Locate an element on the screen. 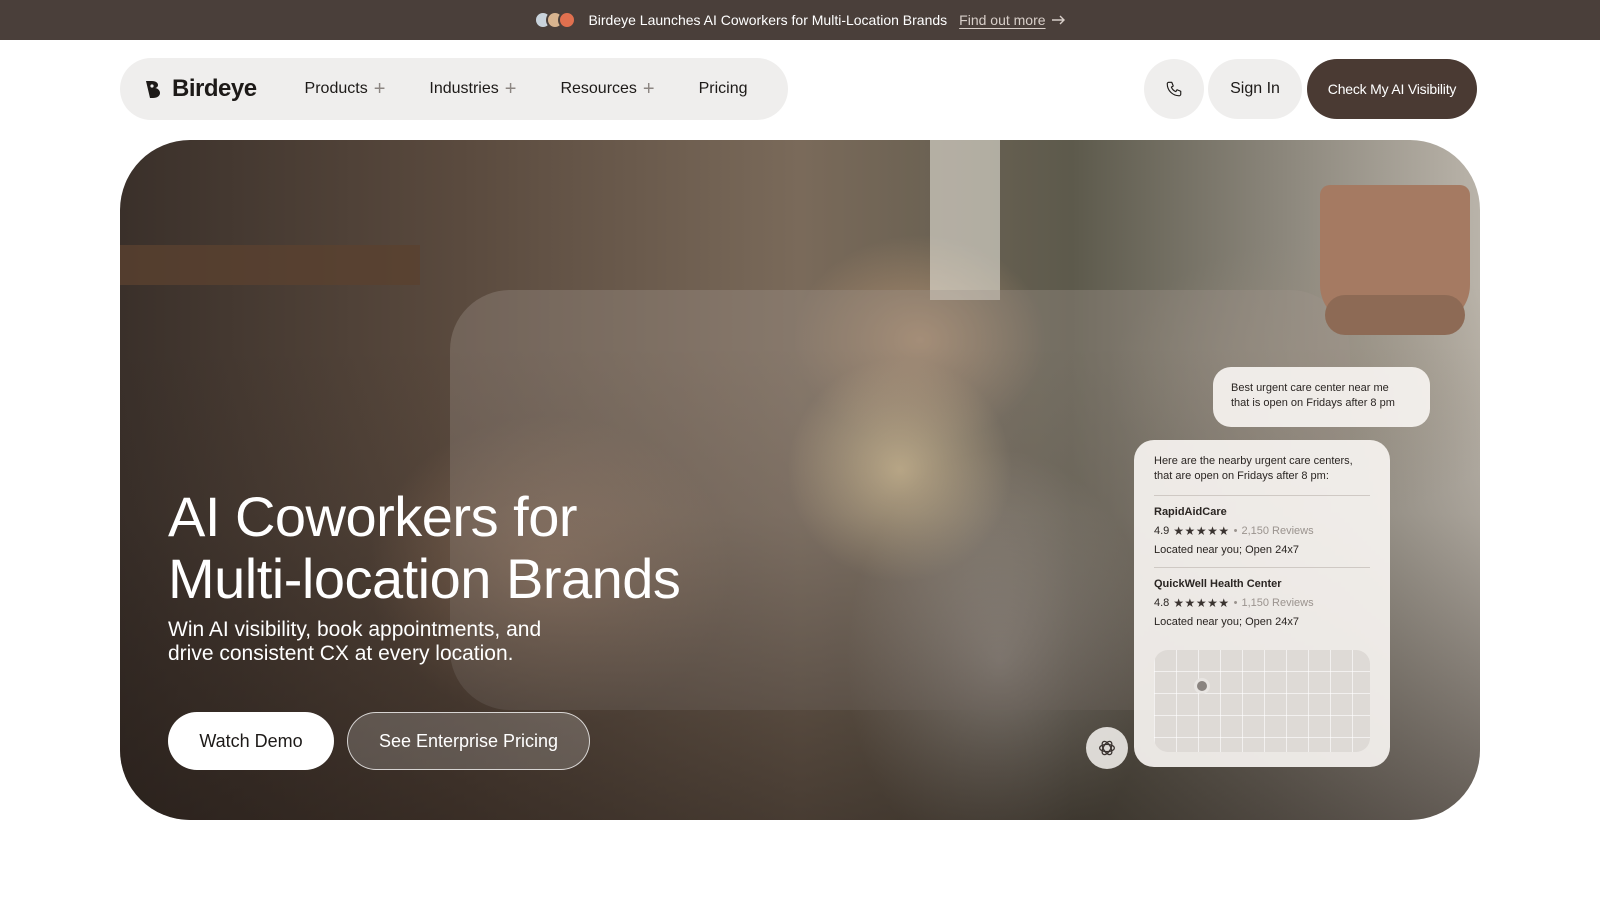  sign-in-button: Sign In is located at coordinates (1255, 89).